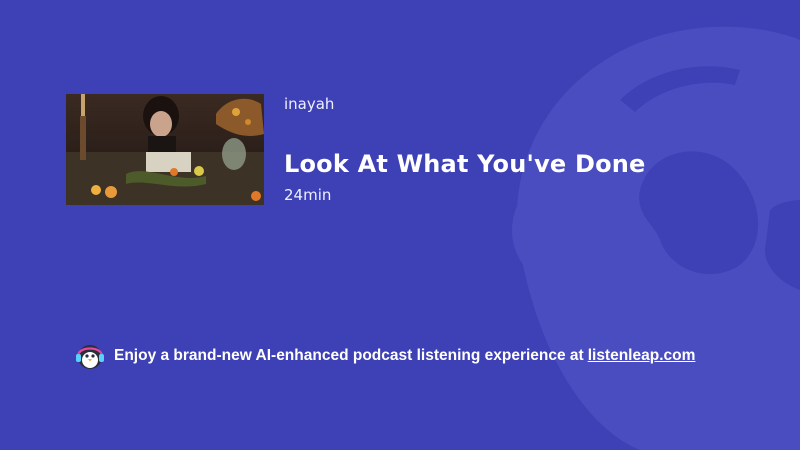  What do you see at coordinates (308, 195) in the screenshot?
I see `episode-duration: 24min` at bounding box center [308, 195].